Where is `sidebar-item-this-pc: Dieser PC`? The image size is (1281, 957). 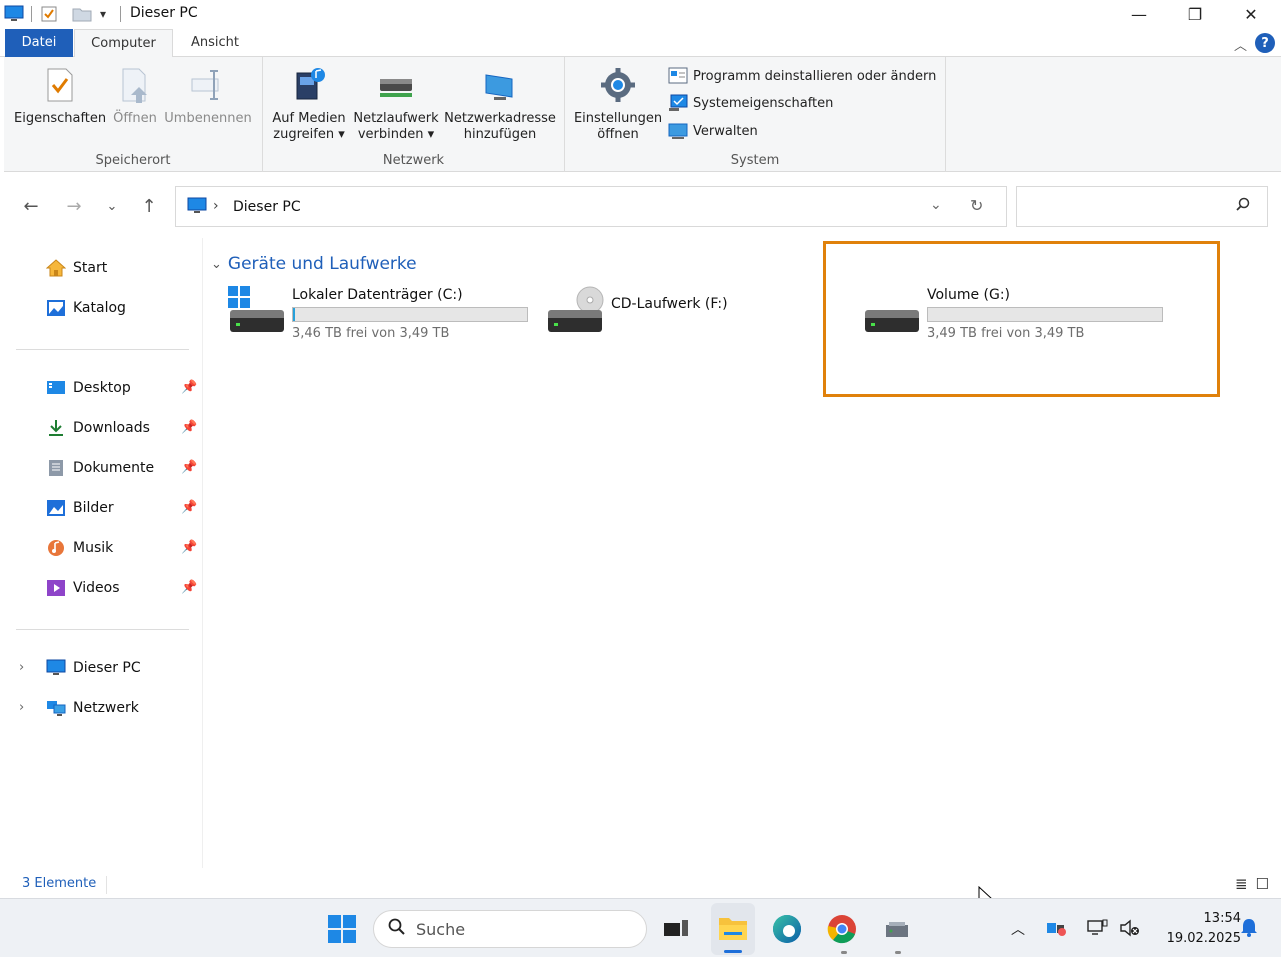
sidebar-item-this-pc: Dieser PC is located at coordinates (93, 668).